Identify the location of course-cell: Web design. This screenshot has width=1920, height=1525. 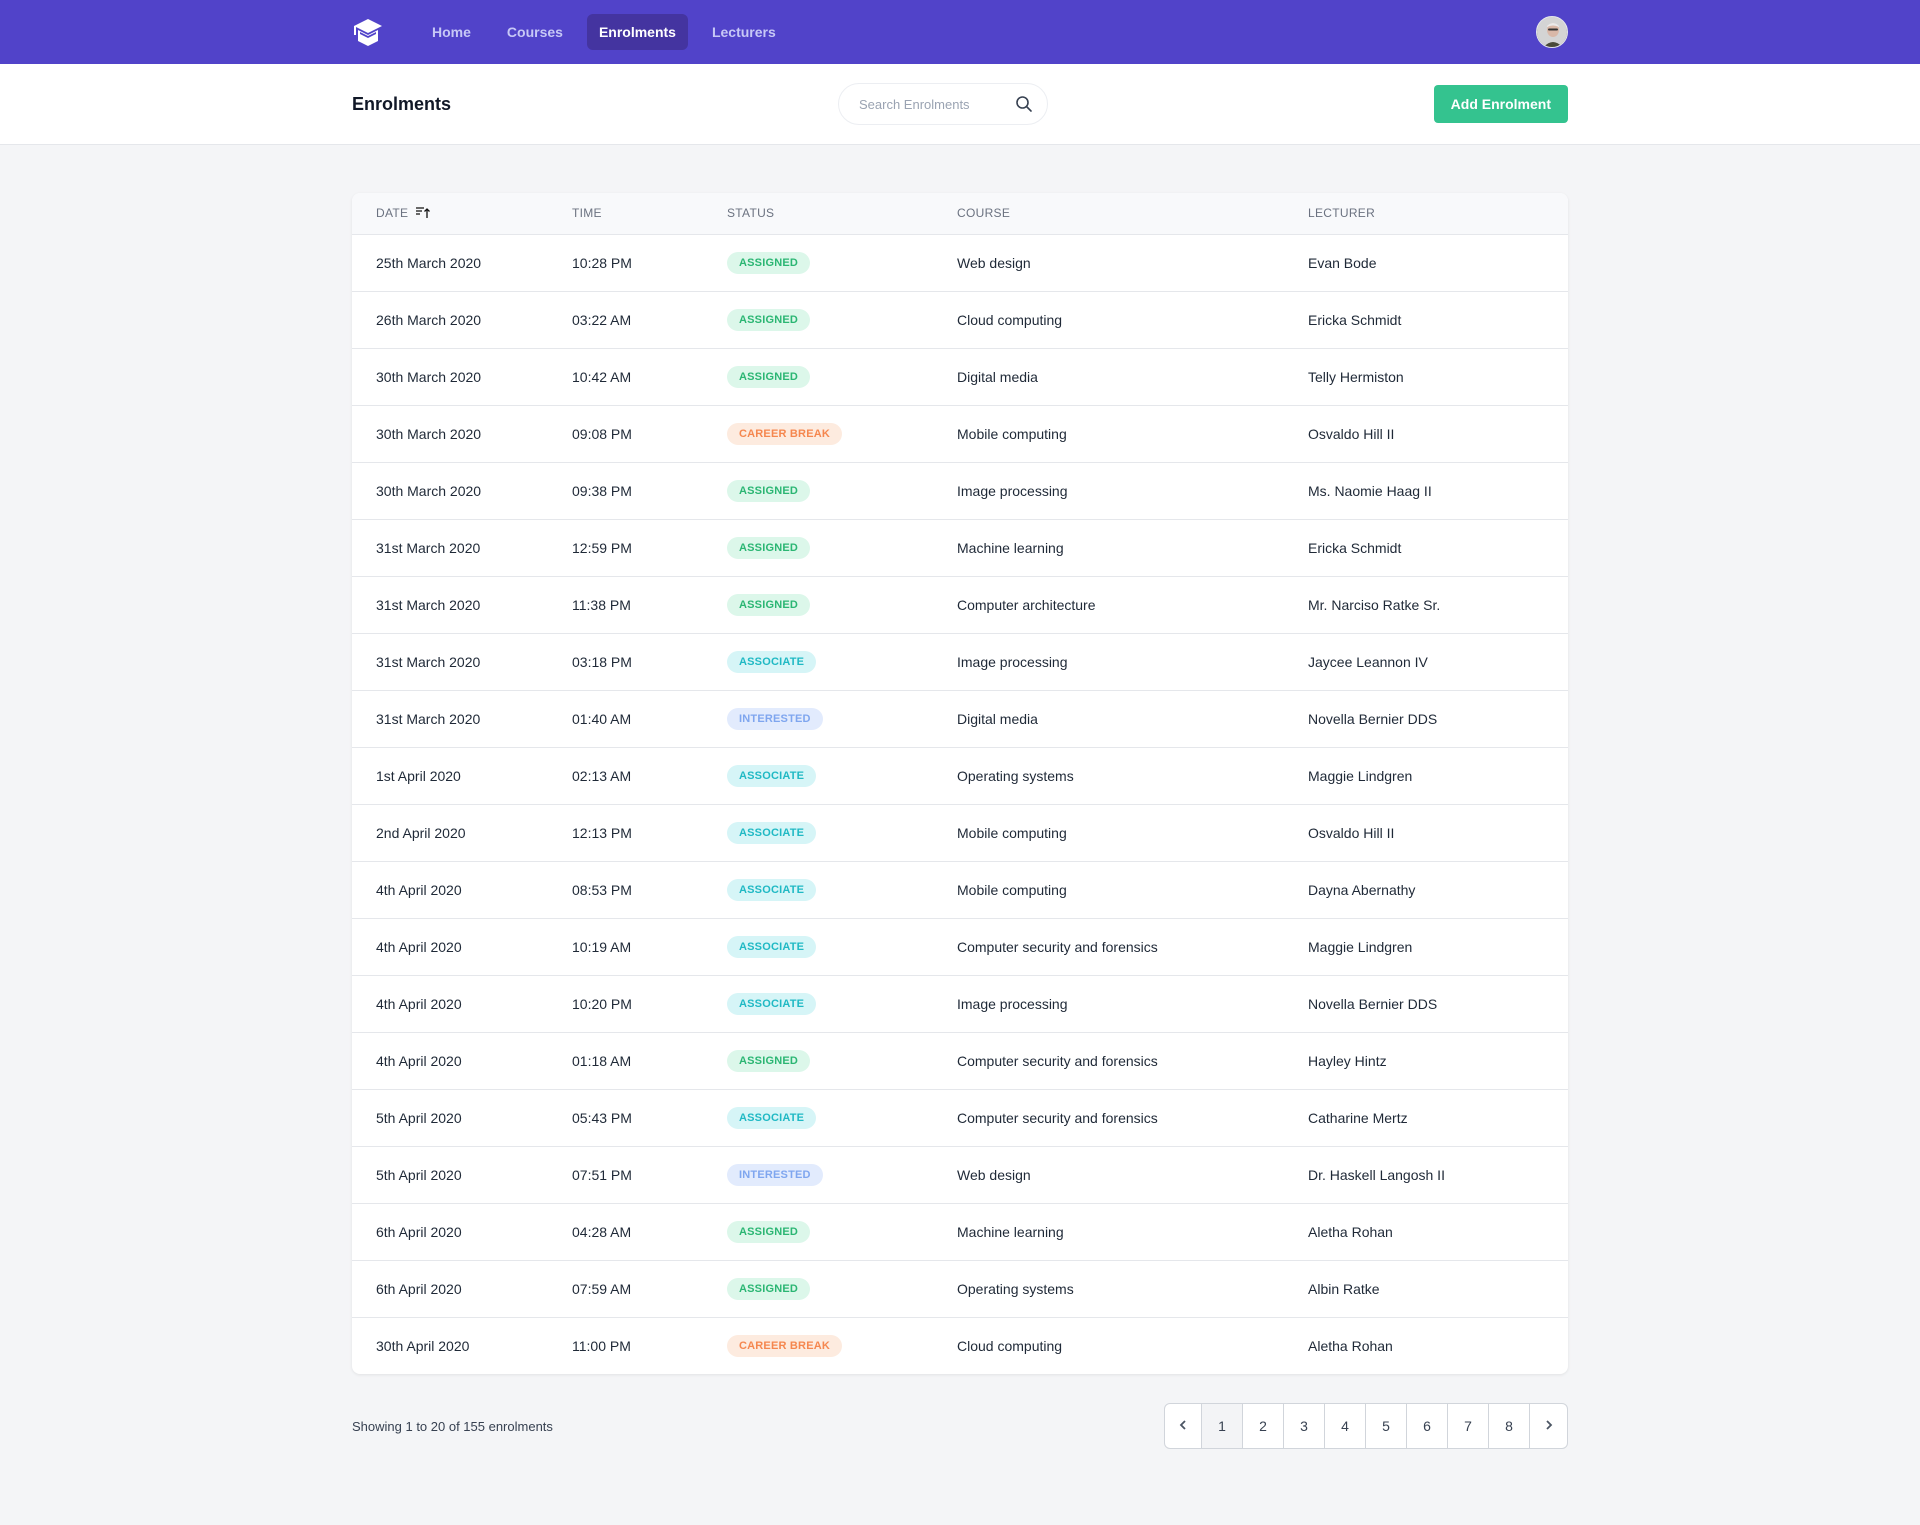
(994, 262).